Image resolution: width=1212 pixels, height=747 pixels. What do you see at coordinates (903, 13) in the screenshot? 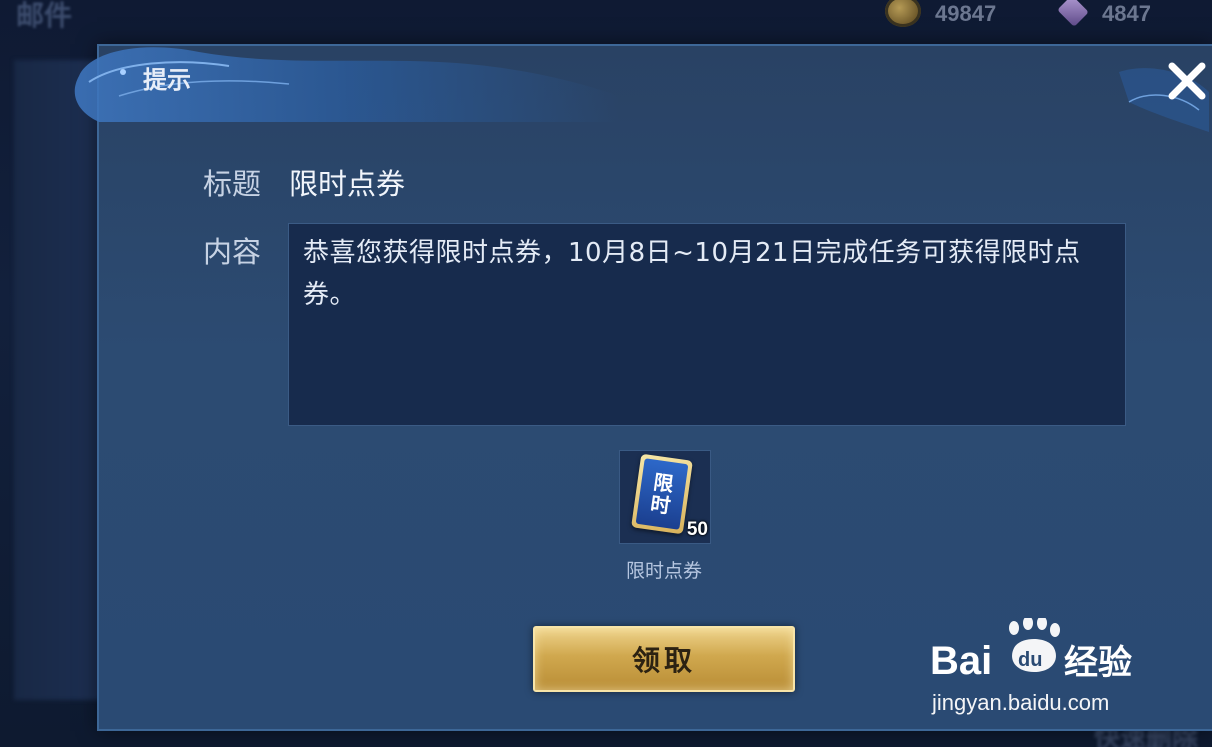
I see `coin-icon` at bounding box center [903, 13].